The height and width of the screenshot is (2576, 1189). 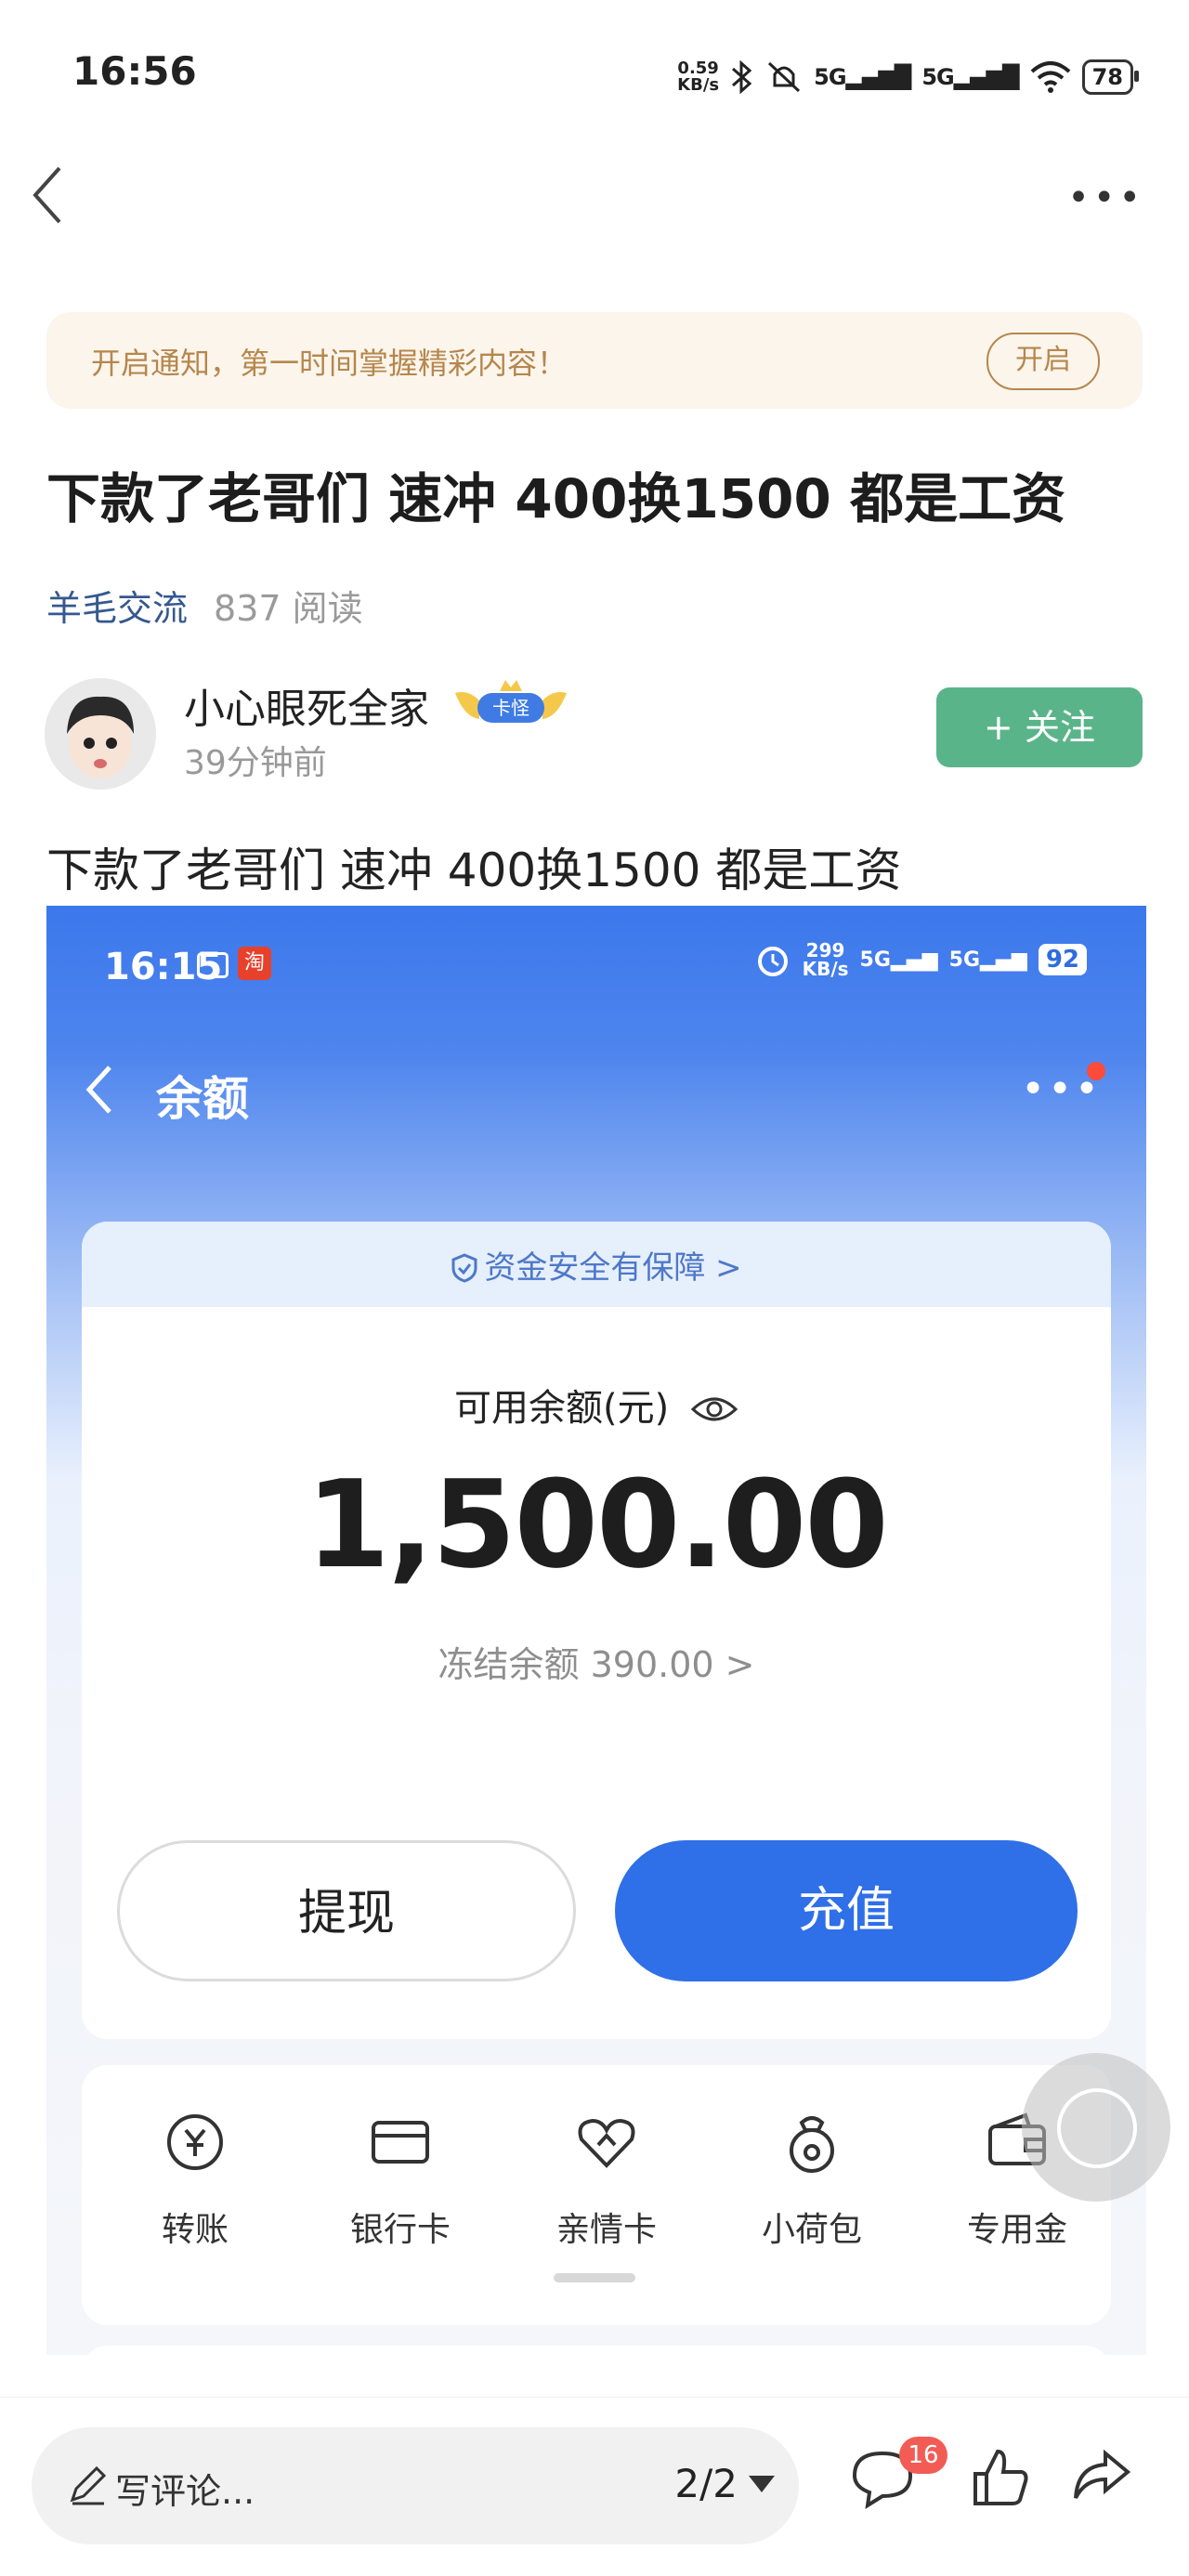 What do you see at coordinates (1105, 198) in the screenshot?
I see `more-options-icon: •••` at bounding box center [1105, 198].